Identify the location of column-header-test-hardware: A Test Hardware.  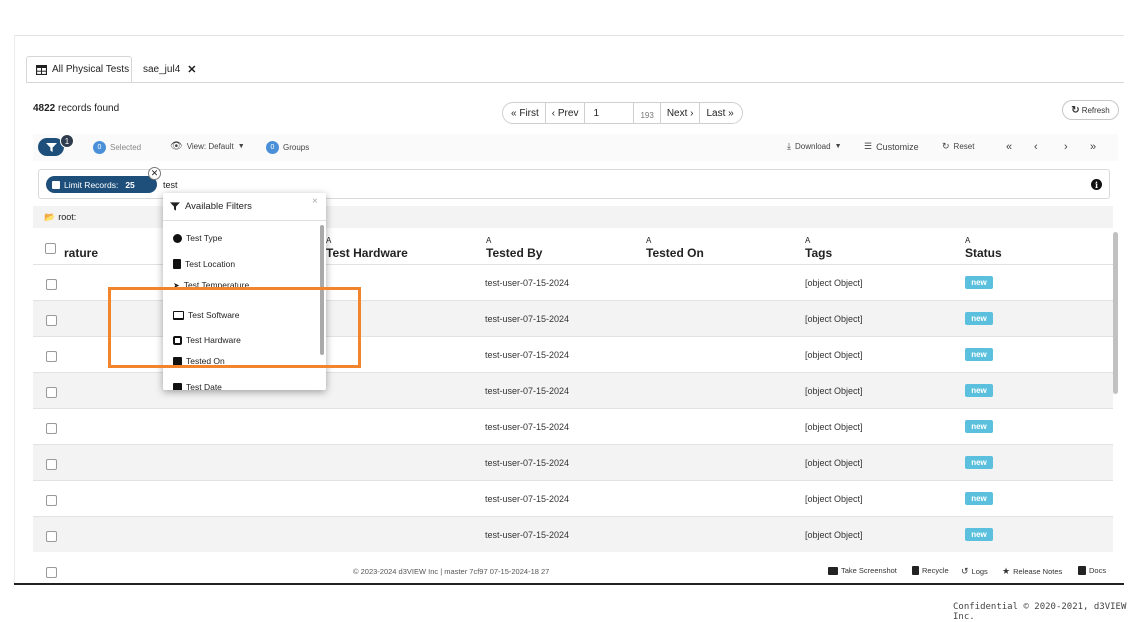
(367, 248).